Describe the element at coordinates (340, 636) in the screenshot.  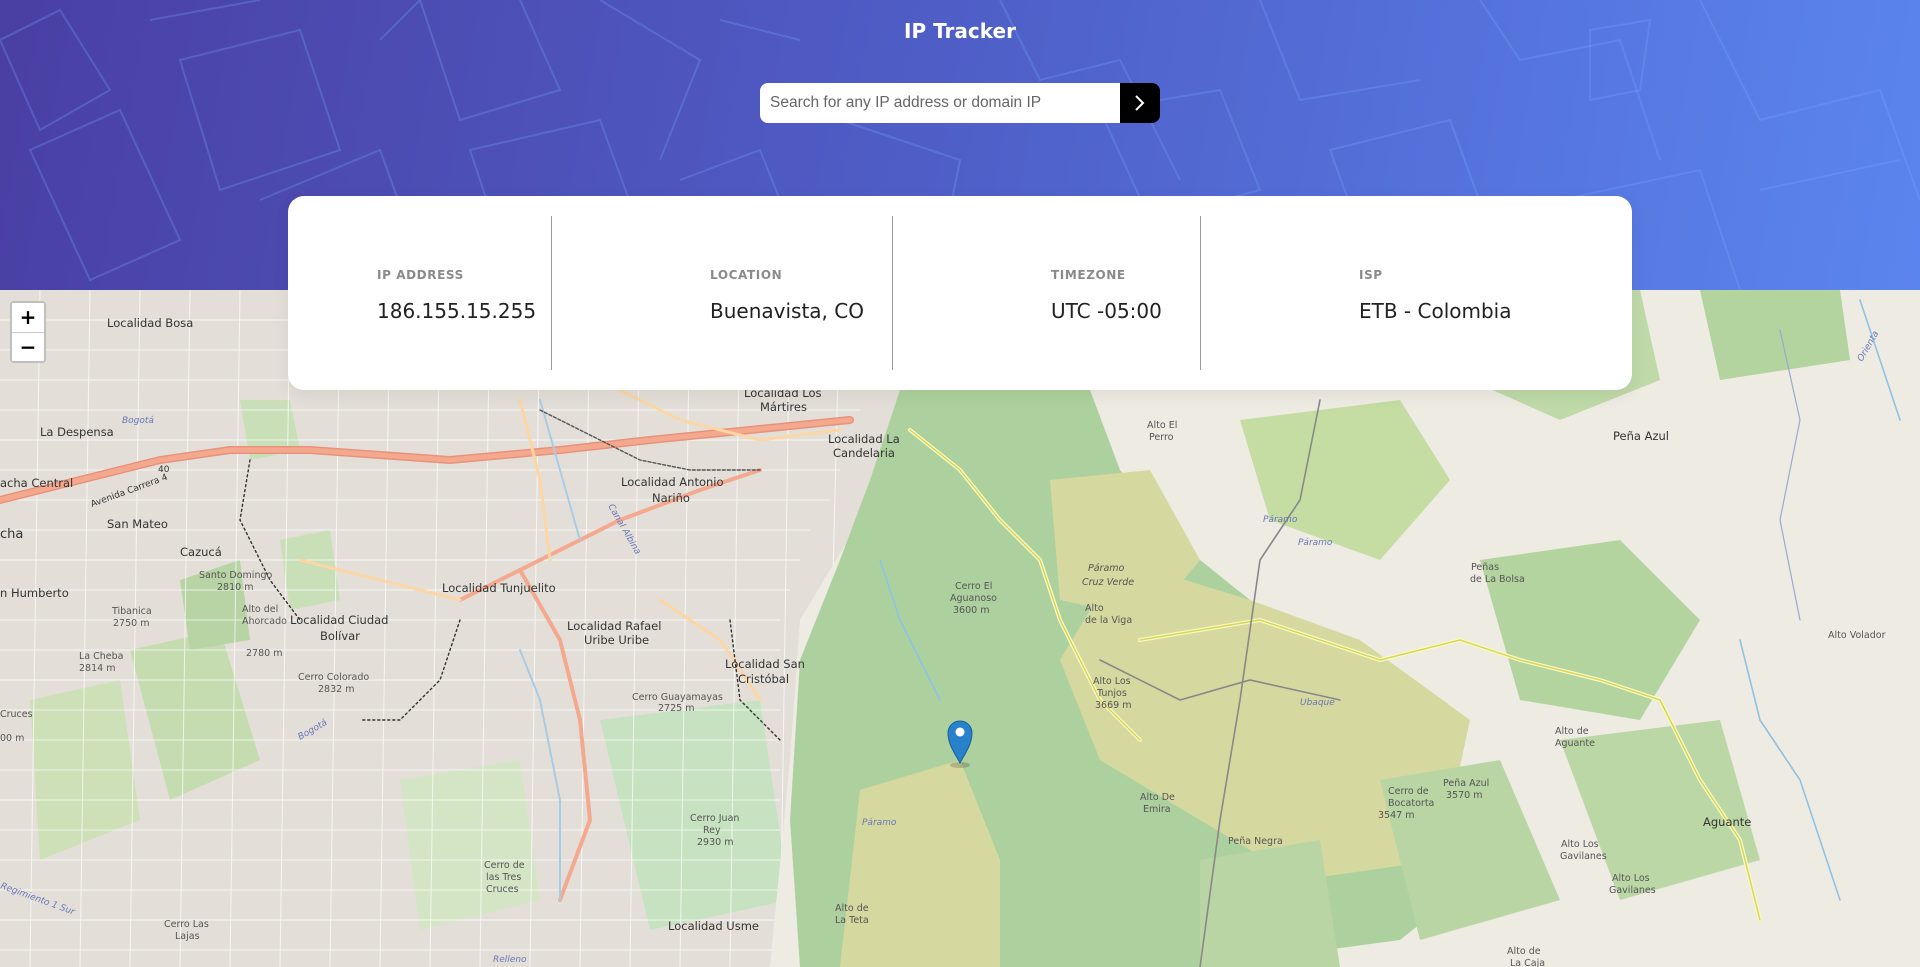
I see `map-place-label: Bolívar` at that location.